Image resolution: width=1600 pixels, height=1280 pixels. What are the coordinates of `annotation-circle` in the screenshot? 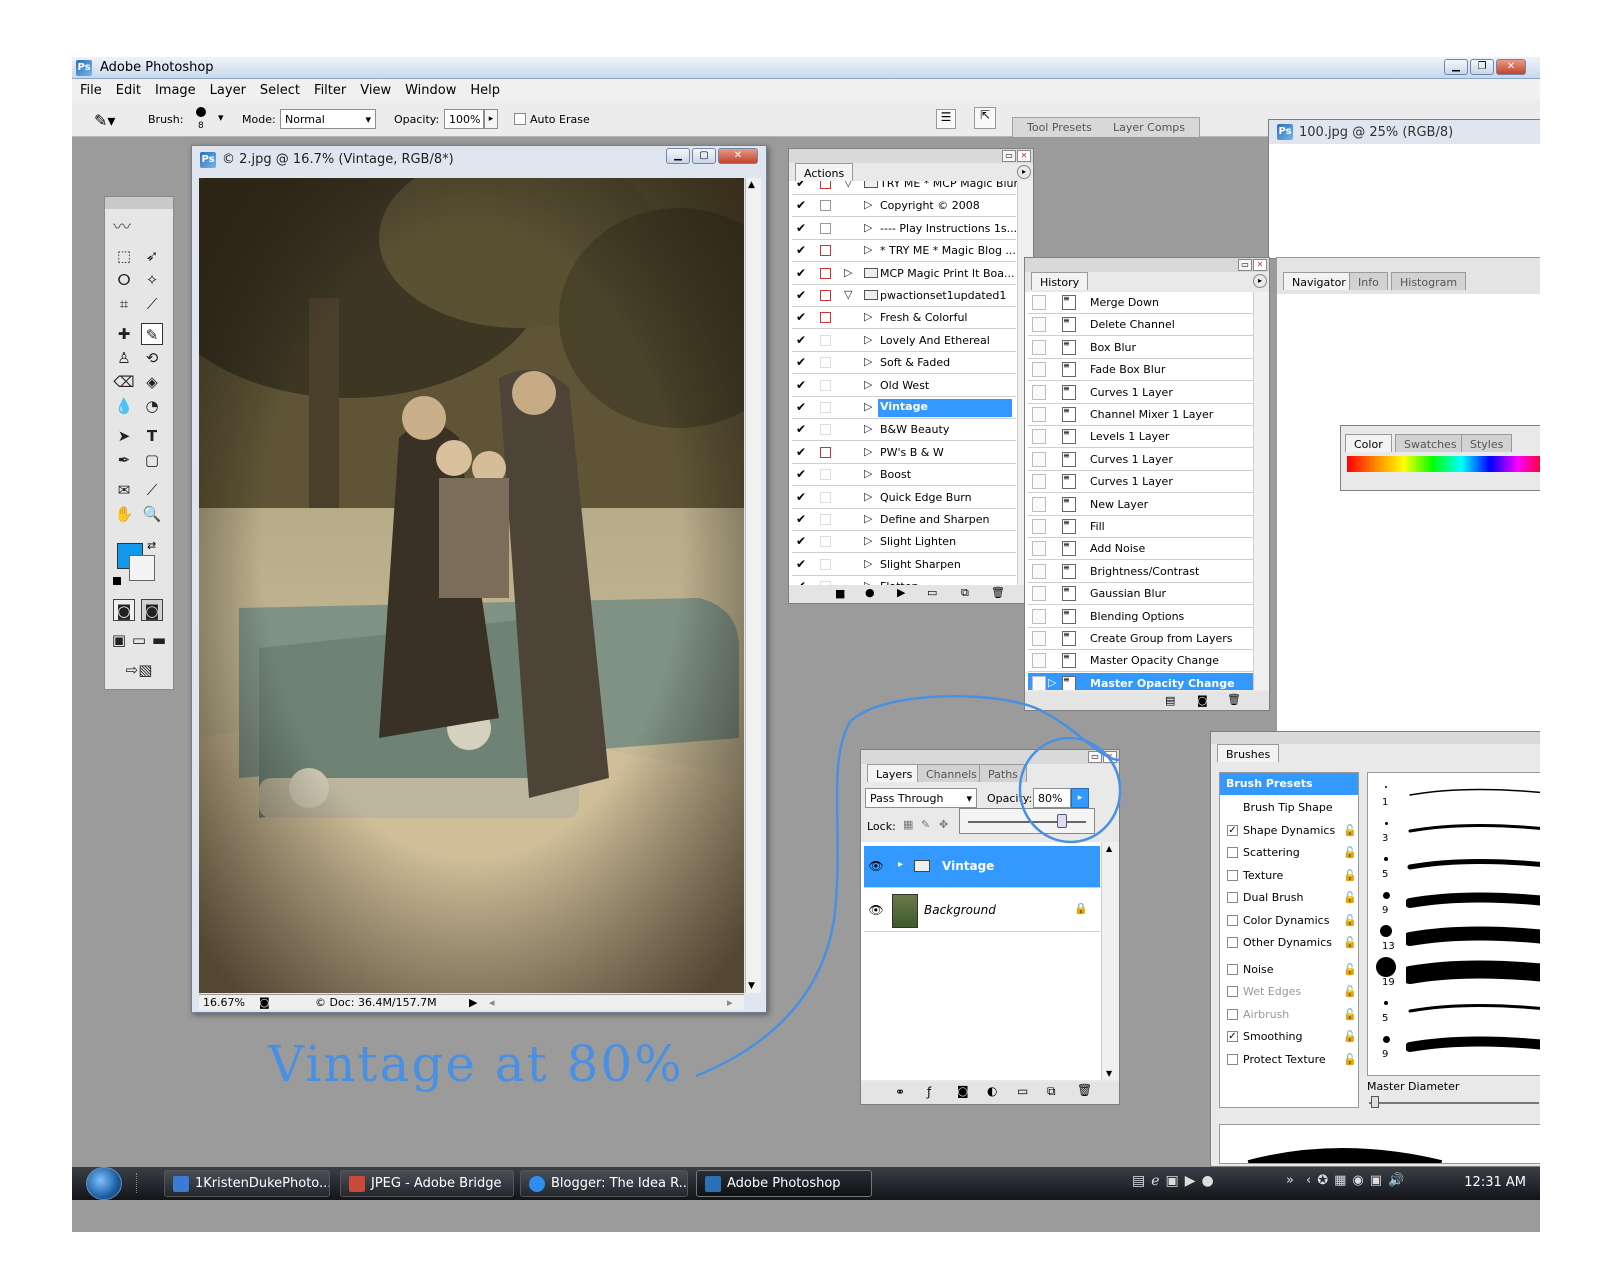 It's located at (1070, 790).